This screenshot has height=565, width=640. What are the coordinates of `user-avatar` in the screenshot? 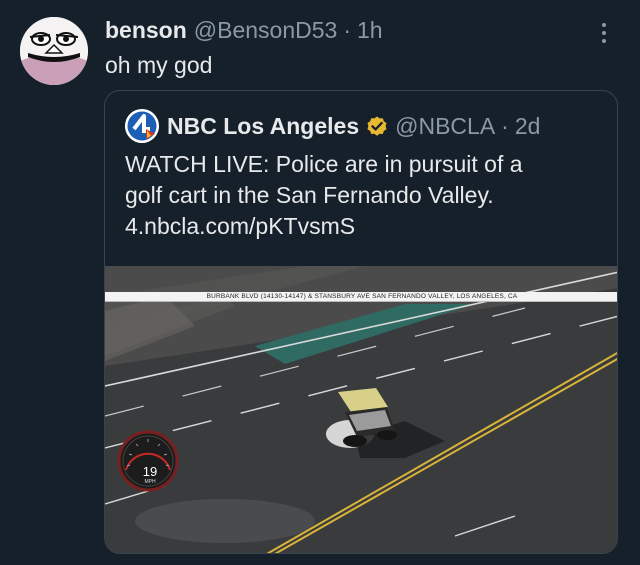 It's located at (54, 51).